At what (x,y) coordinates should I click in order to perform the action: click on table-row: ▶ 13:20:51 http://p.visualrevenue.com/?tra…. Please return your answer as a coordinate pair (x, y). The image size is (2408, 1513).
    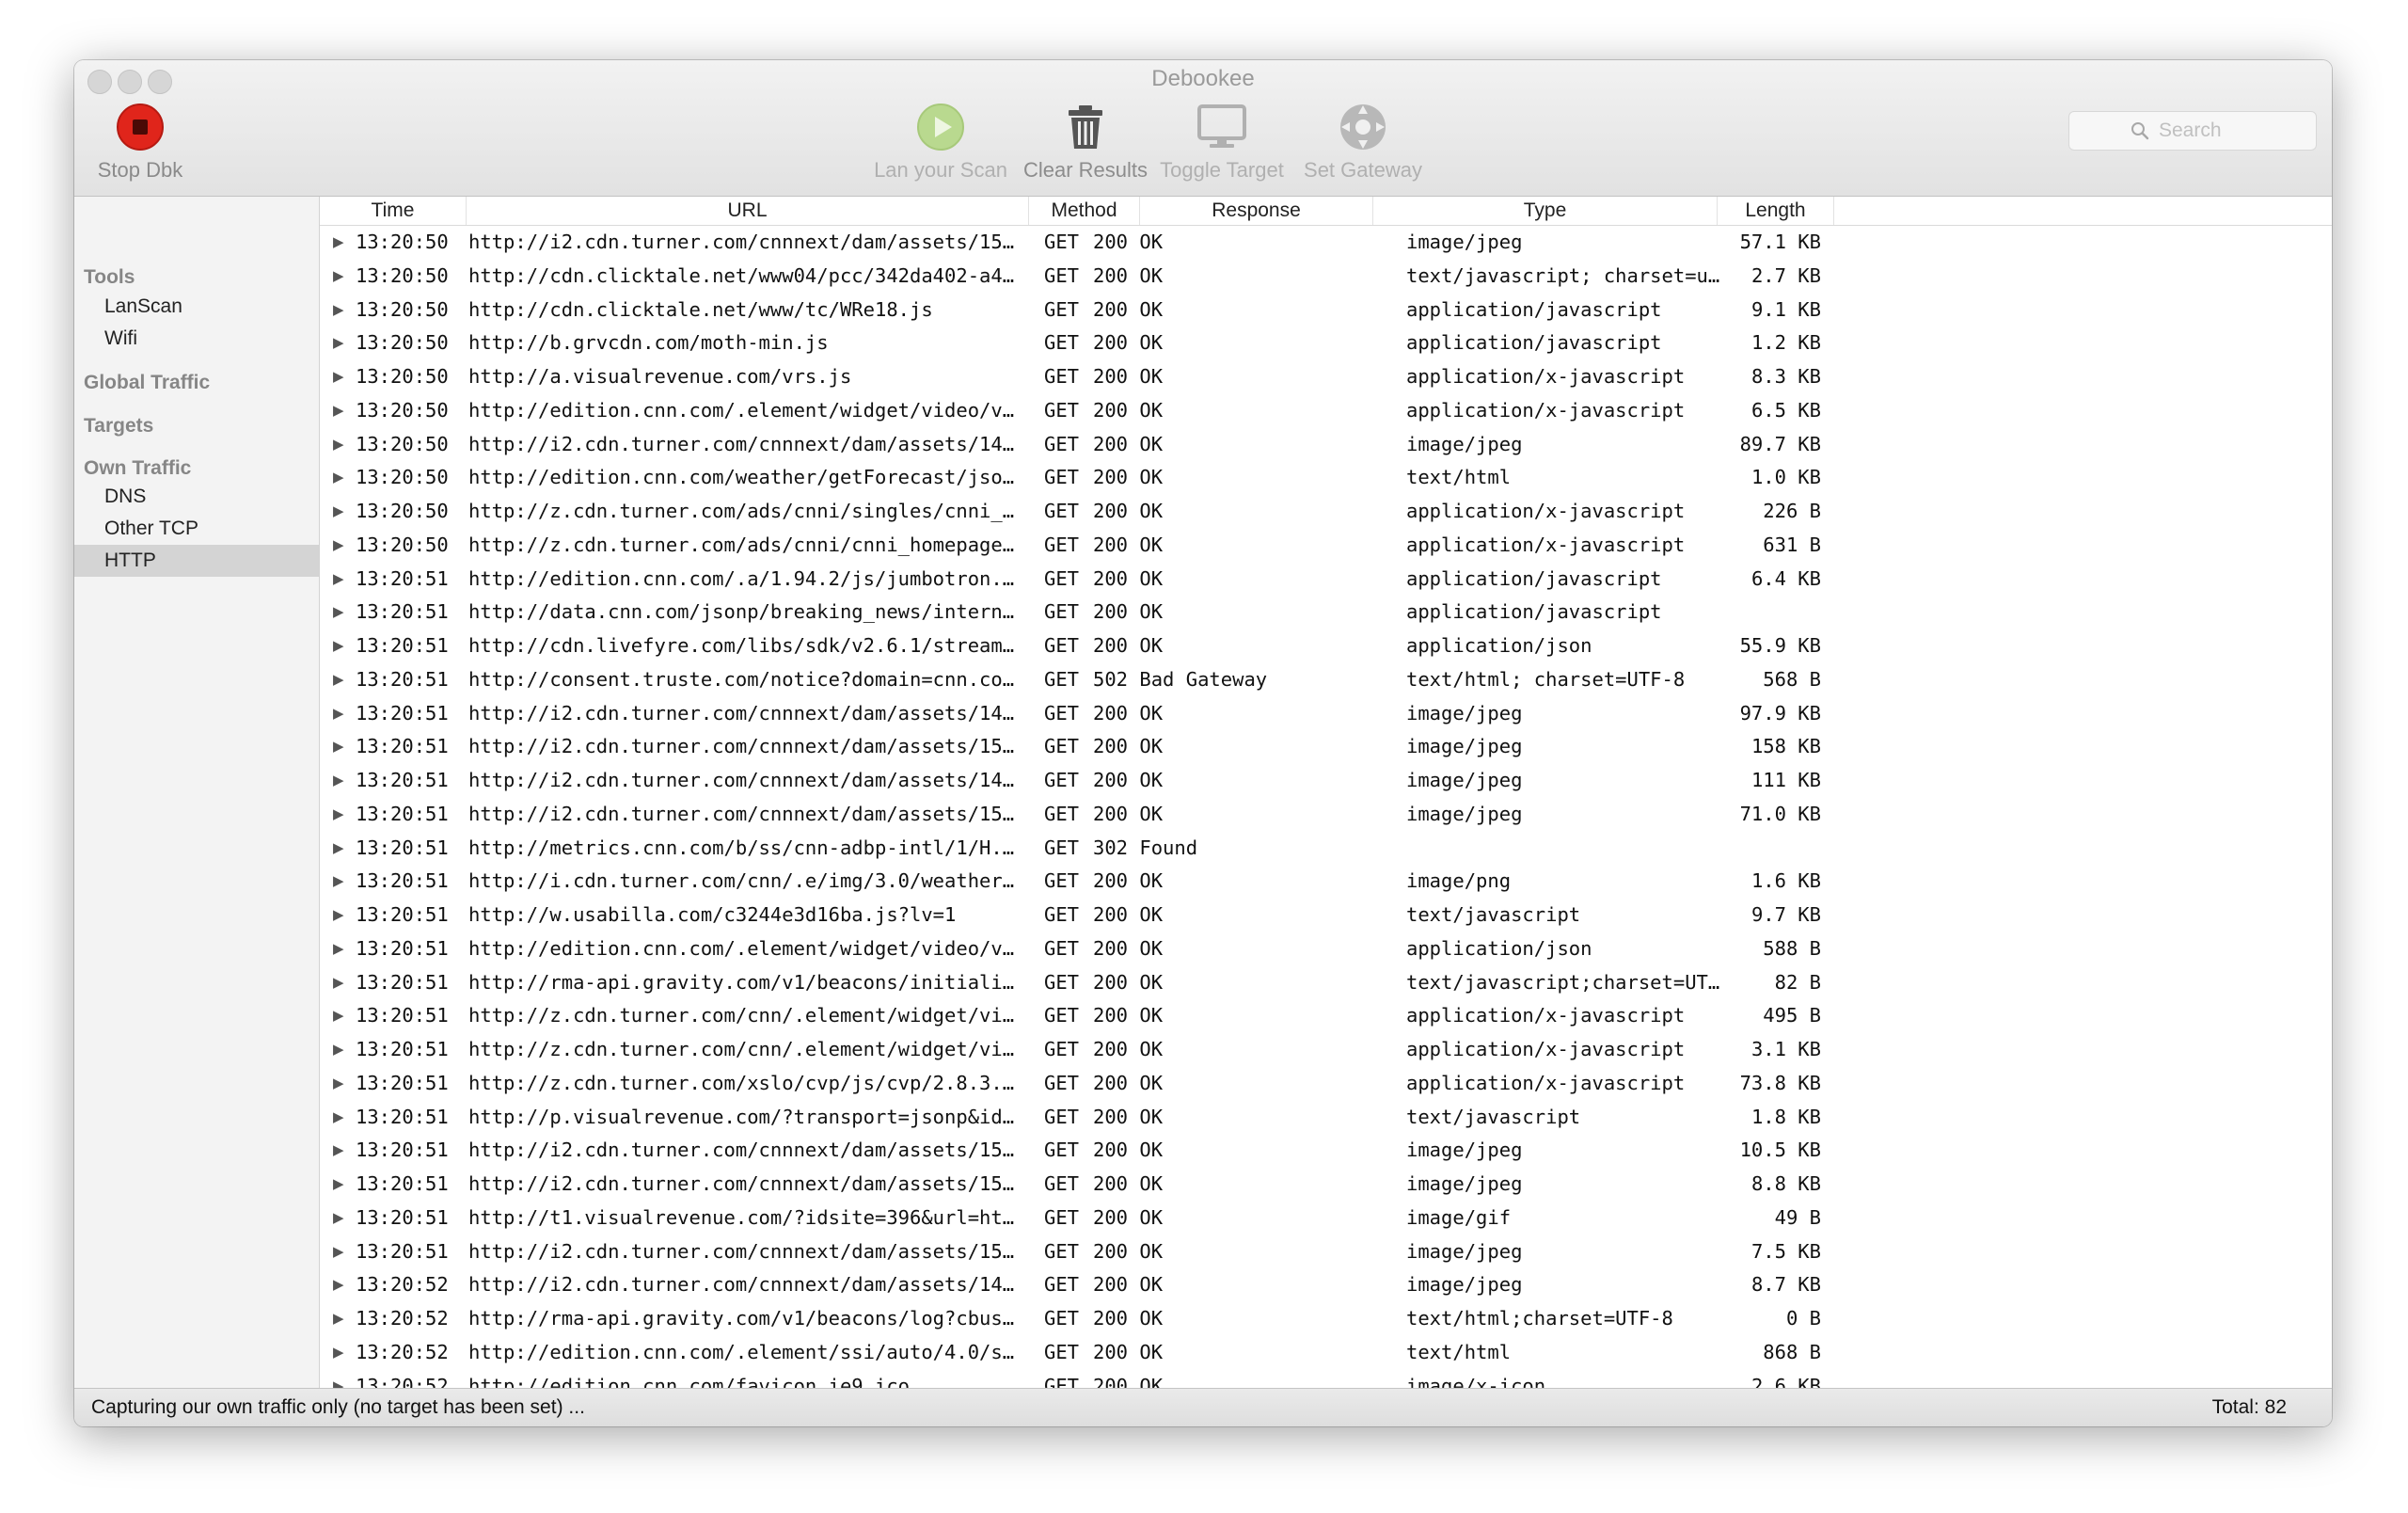
    Looking at the image, I should click on (1326, 1118).